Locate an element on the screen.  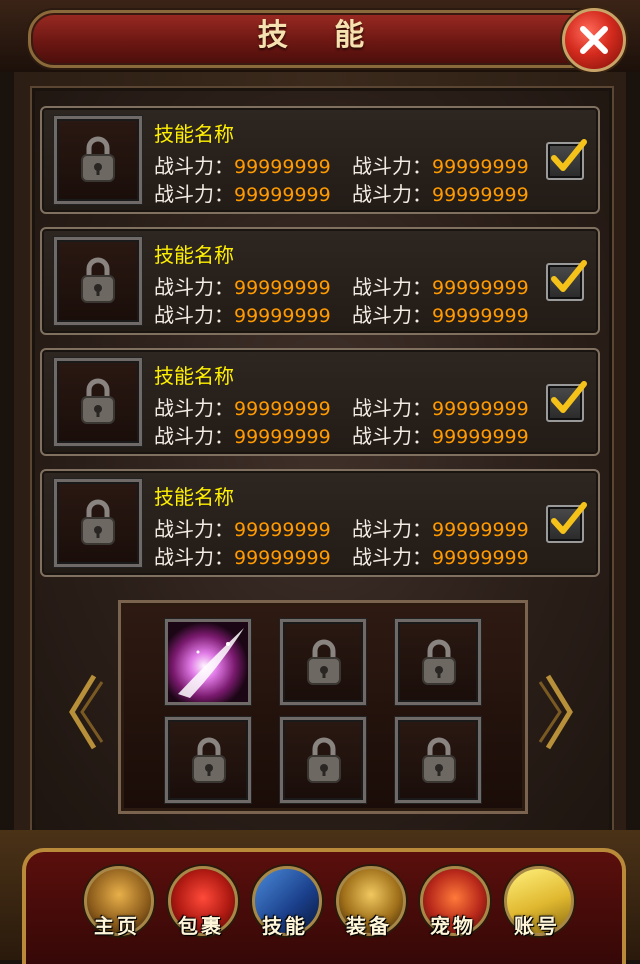
next-page-button is located at coordinates (558, 712).